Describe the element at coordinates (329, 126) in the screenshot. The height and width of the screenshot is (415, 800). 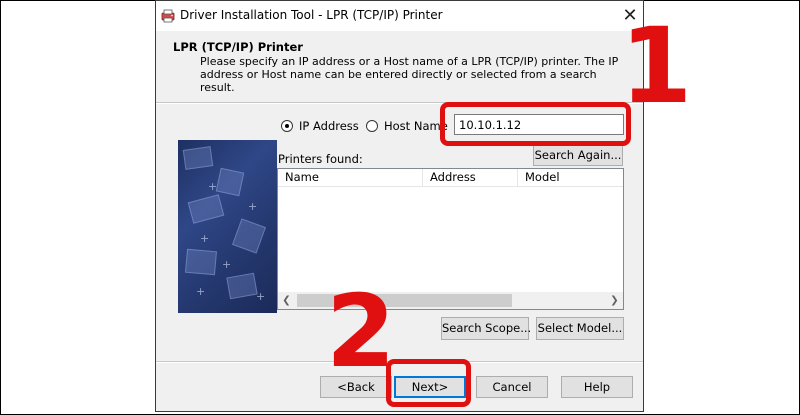
I see `radio-ip-address-label: IP Address` at that location.